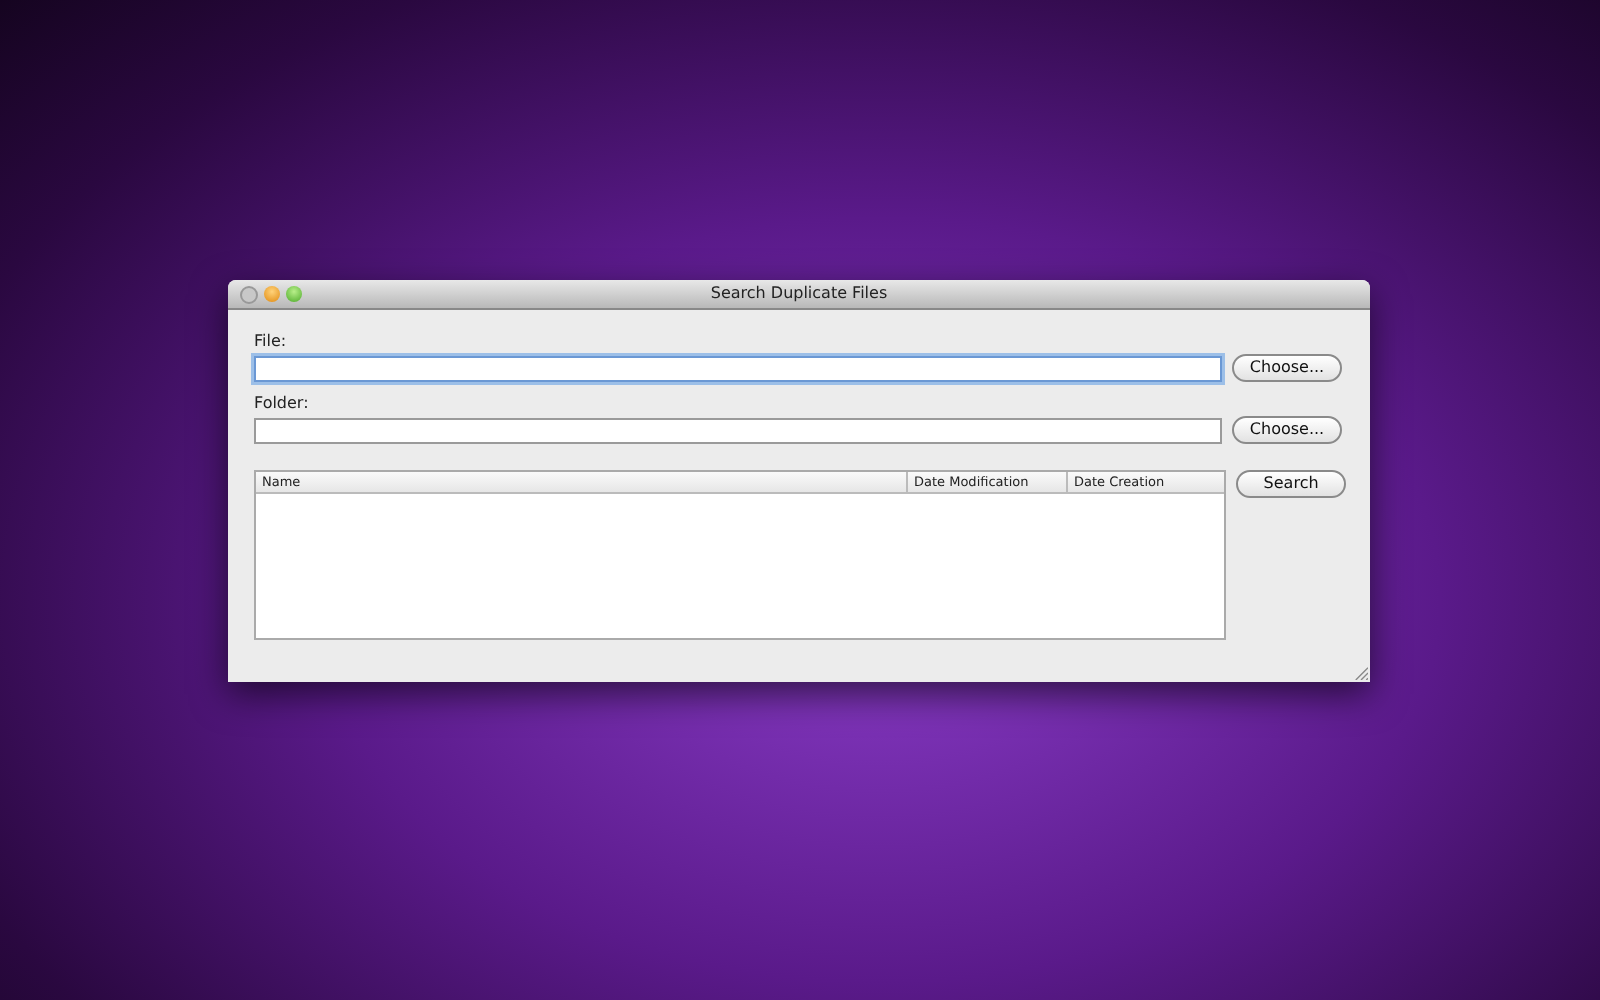 The image size is (1600, 1000). What do you see at coordinates (282, 405) in the screenshot?
I see `field-label: Folder:` at bounding box center [282, 405].